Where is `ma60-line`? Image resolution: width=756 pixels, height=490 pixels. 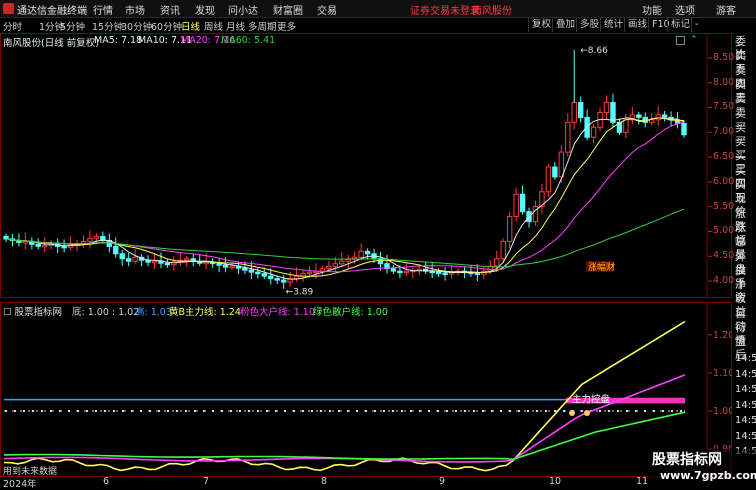 ma60-line is located at coordinates (345, 238).